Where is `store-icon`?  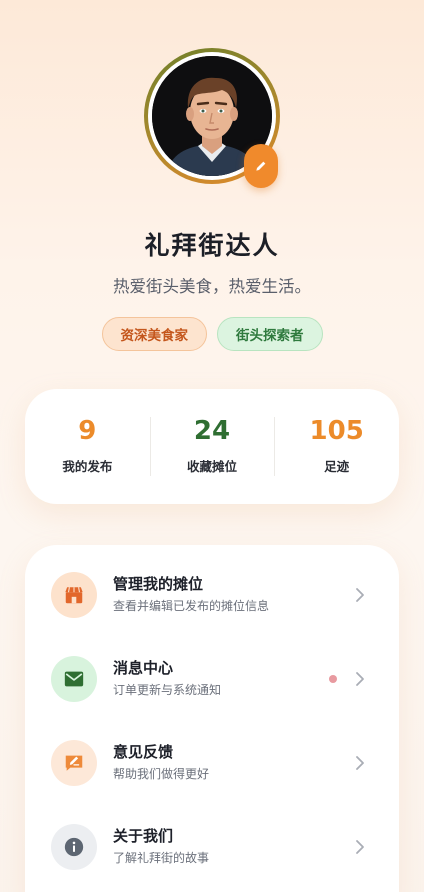 store-icon is located at coordinates (74, 595).